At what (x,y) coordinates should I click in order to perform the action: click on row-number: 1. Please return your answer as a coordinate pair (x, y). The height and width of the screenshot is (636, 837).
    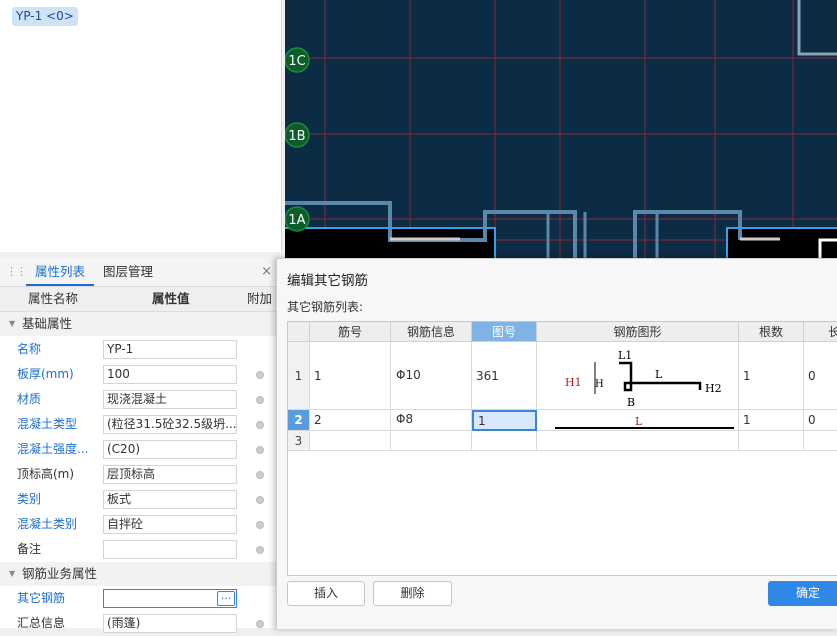
    Looking at the image, I should click on (299, 376).